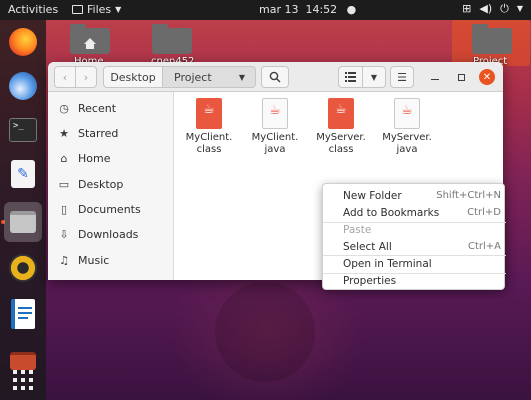 The width and height of the screenshot is (531, 400). I want to click on show-applications-button, so click(23, 380).